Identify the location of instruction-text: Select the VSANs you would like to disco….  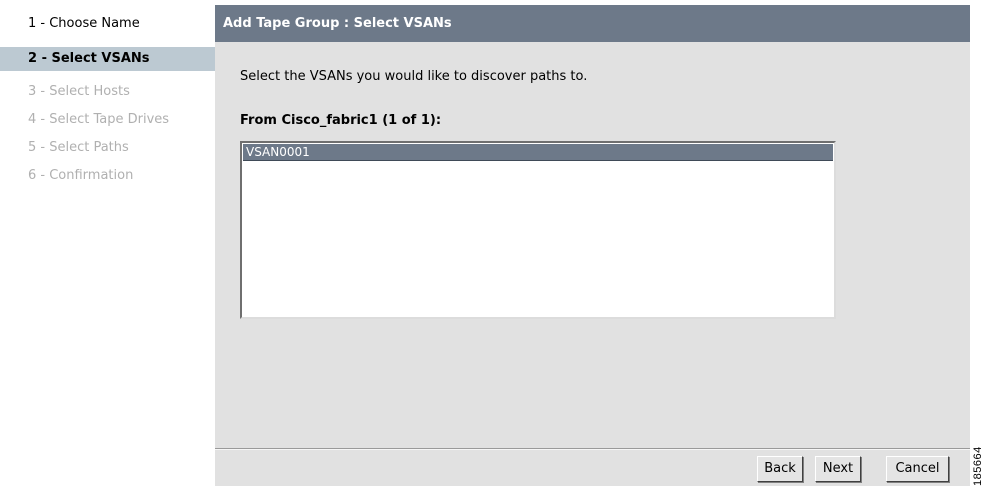
(414, 76).